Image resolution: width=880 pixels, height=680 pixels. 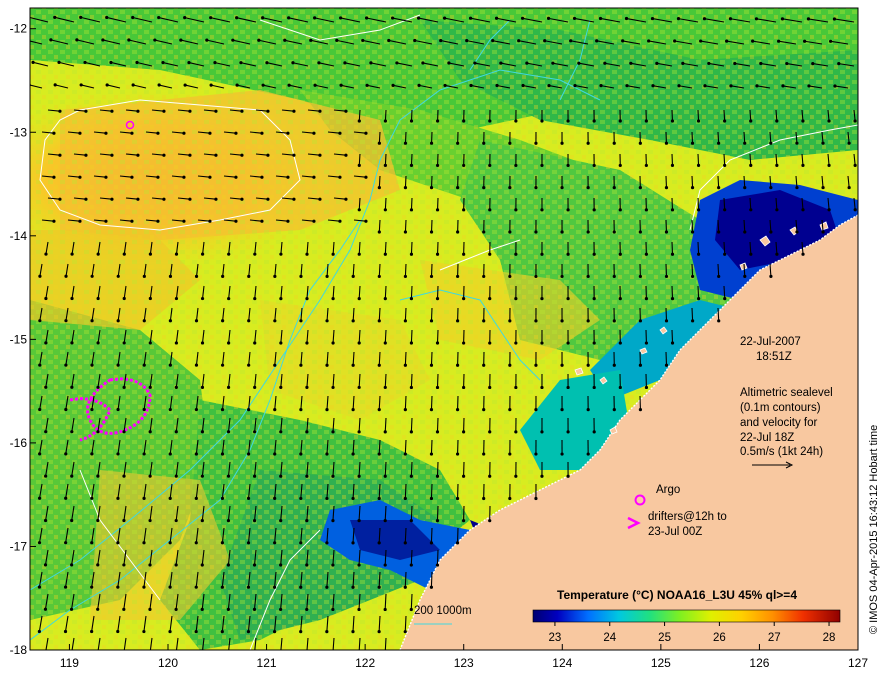 I want to click on colorbar-tick-label: 27, so click(x=774, y=638).